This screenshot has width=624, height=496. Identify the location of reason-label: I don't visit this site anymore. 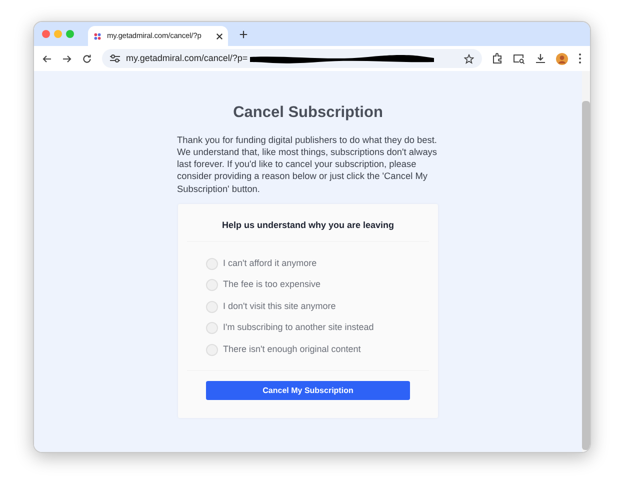
(279, 307).